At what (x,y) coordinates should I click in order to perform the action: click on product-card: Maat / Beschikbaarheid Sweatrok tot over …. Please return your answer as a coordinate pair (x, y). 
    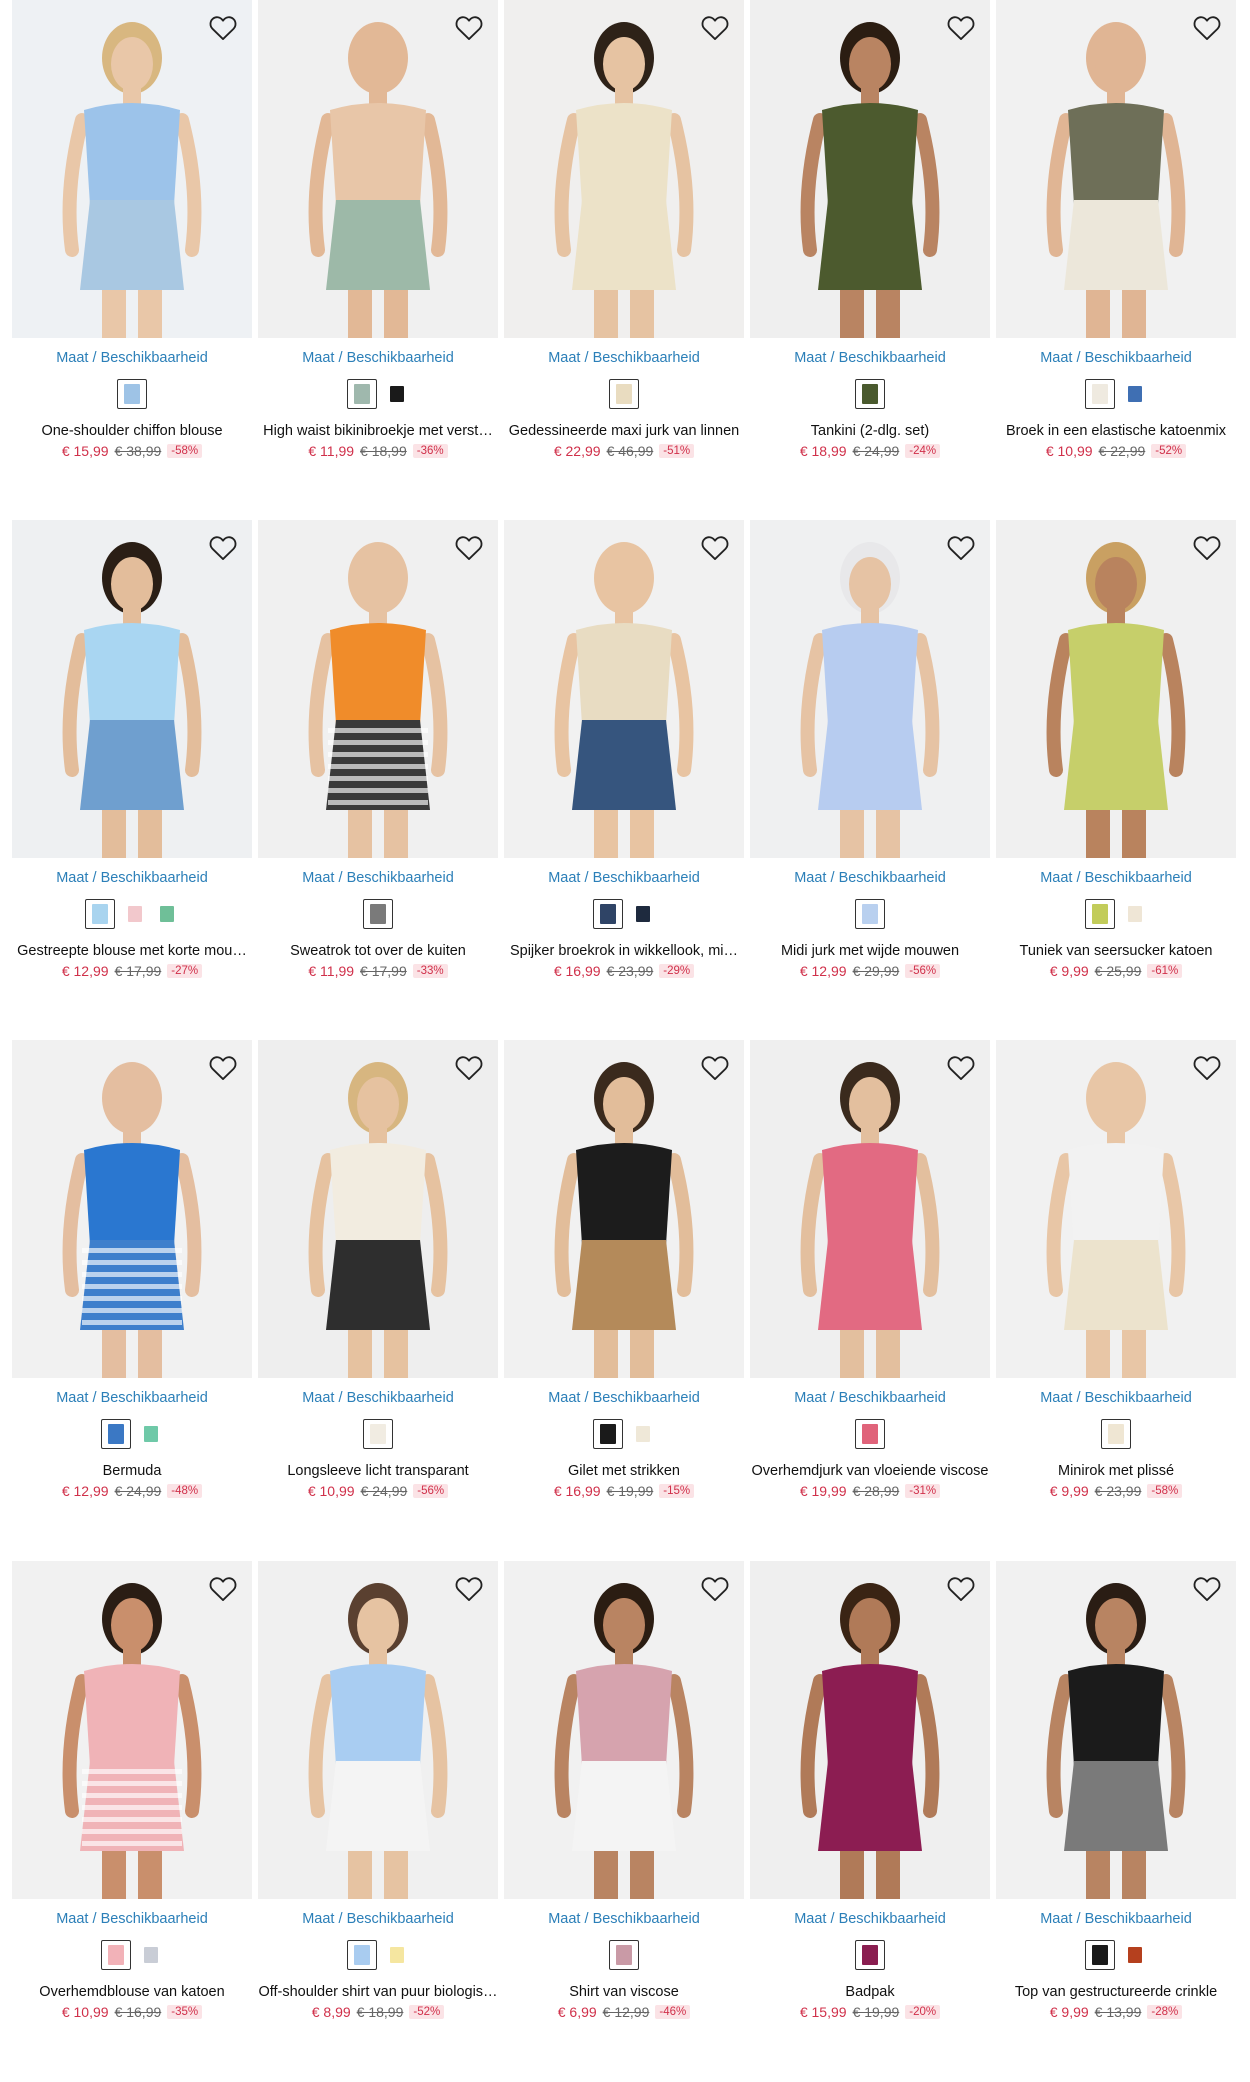
    Looking at the image, I should click on (381, 760).